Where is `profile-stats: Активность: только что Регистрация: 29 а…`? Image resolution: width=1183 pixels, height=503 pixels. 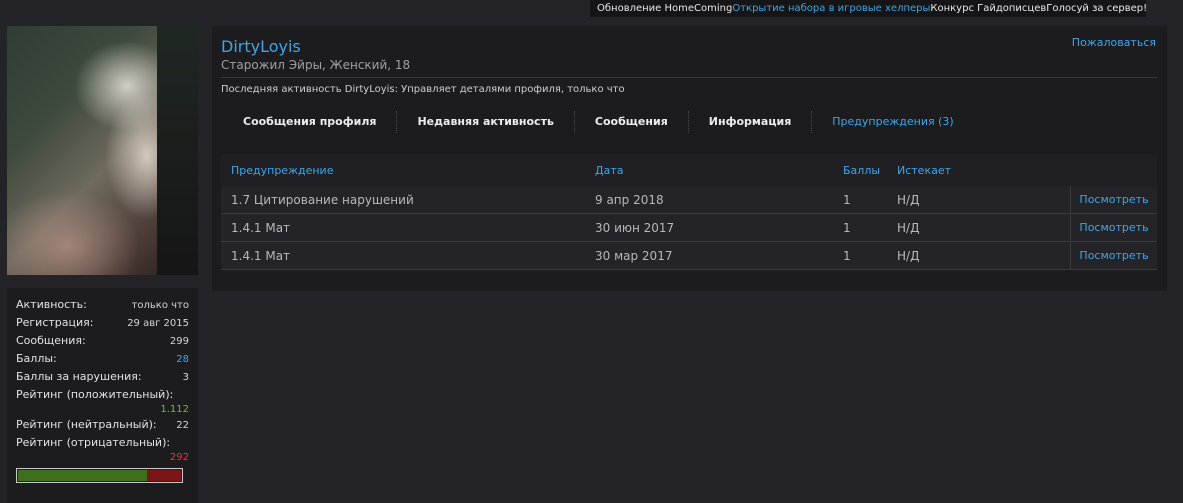 profile-stats: Активность: только что Регистрация: 29 а… is located at coordinates (102, 395).